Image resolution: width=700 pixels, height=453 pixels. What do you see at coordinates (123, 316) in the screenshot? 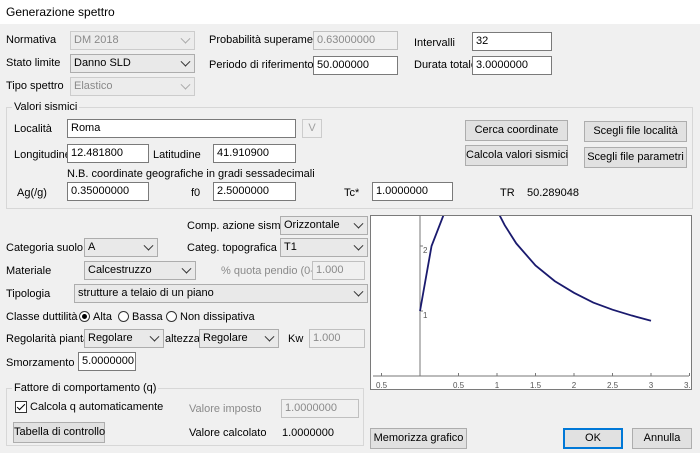
I see `radio-bassa` at bounding box center [123, 316].